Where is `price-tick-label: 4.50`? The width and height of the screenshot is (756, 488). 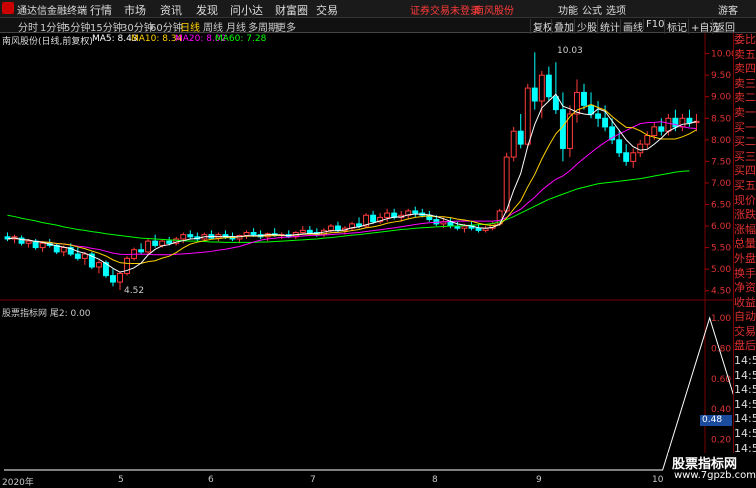
price-tick-label: 4.50 is located at coordinates (721, 292).